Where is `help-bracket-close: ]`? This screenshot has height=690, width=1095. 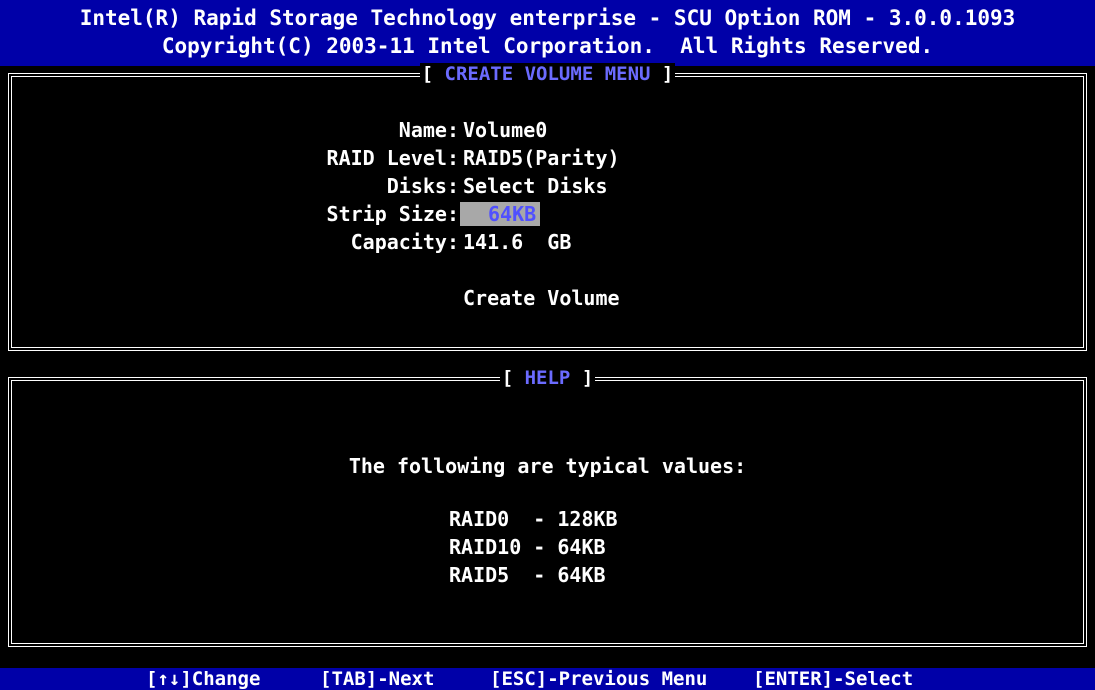 help-bracket-close: ] is located at coordinates (587, 378).